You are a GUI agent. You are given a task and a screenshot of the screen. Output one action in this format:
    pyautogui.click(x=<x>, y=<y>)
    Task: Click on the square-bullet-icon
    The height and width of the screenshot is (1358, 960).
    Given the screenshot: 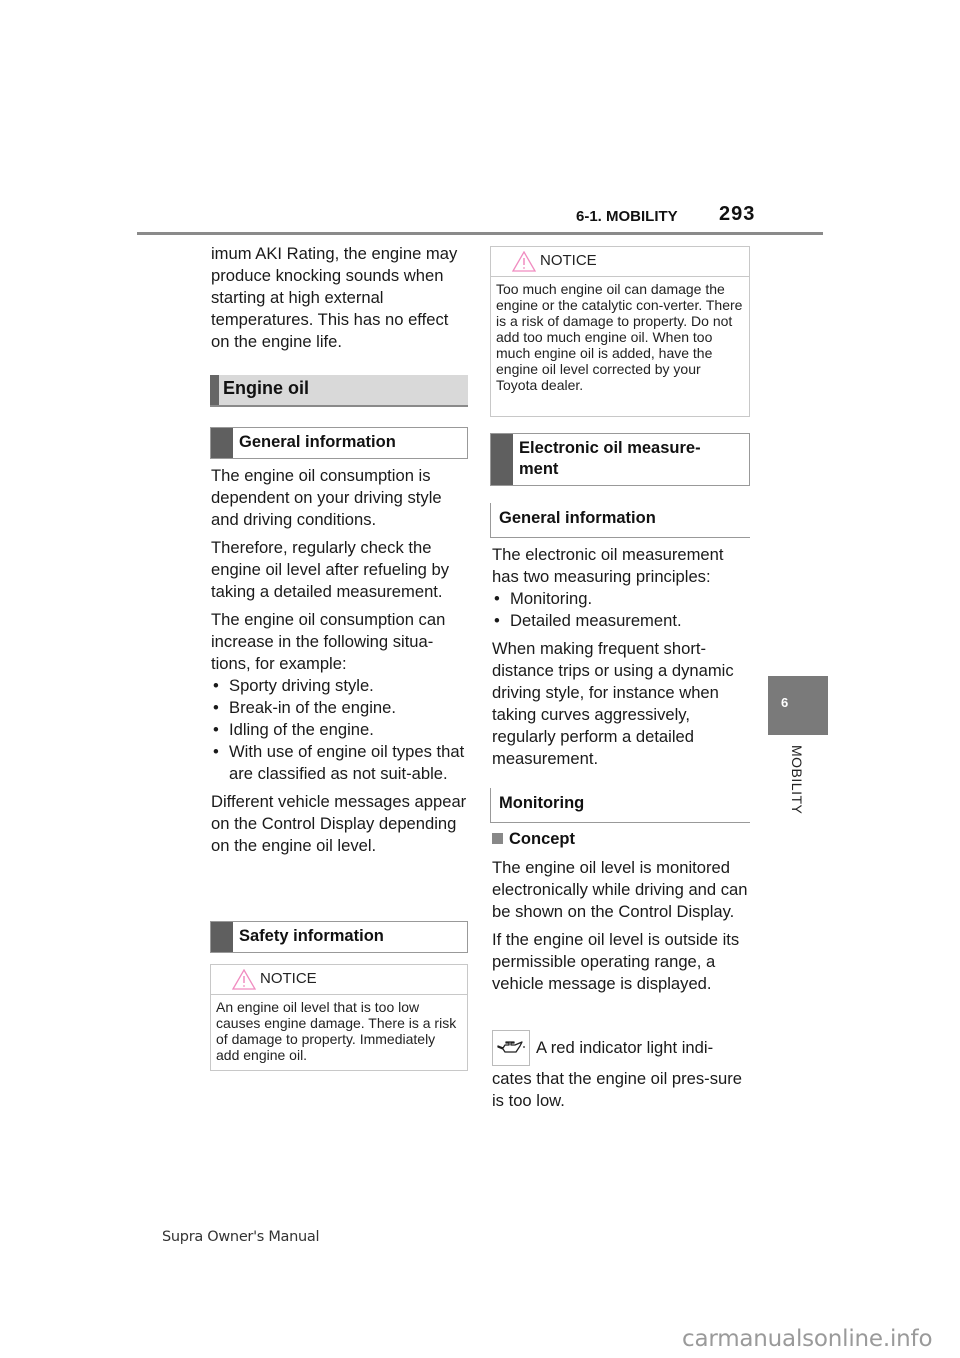 What is the action you would take?
    pyautogui.click(x=497, y=838)
    